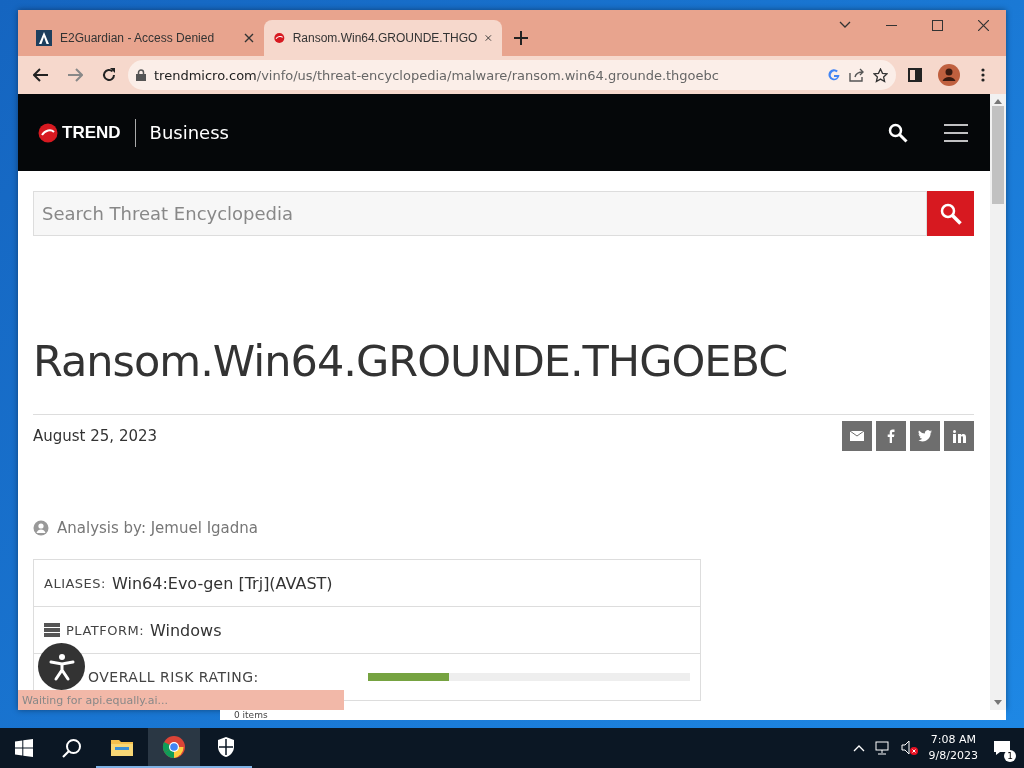 The width and height of the screenshot is (1024, 768). I want to click on user-icon, so click(41, 528).